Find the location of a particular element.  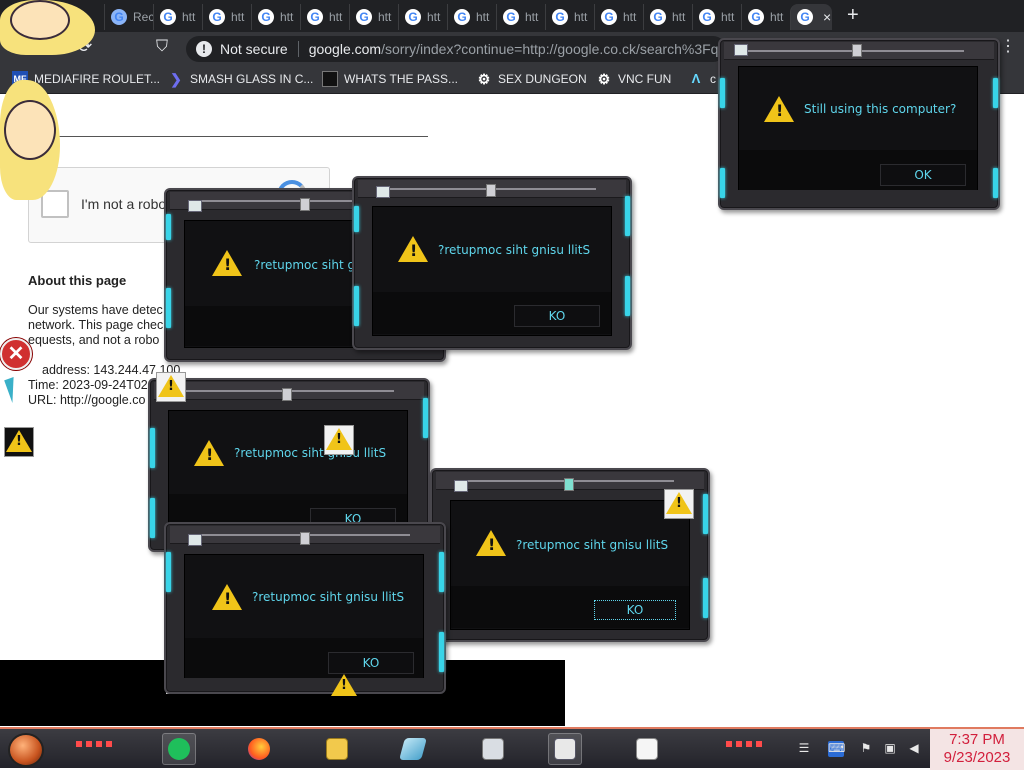

keyboard-icon: ☰ is located at coordinates (804, 749).